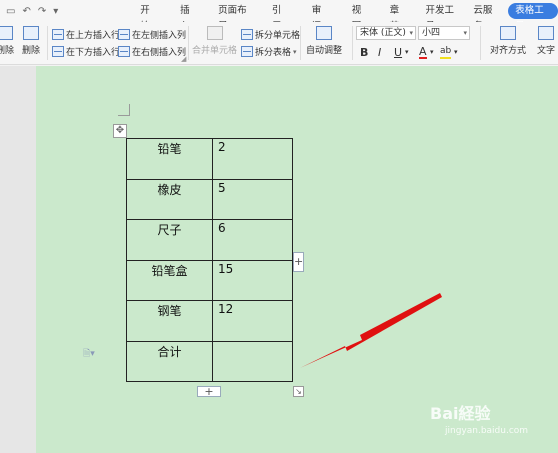  Describe the element at coordinates (460, 413) in the screenshot. I see `watermark-logo: Bai経验` at that location.